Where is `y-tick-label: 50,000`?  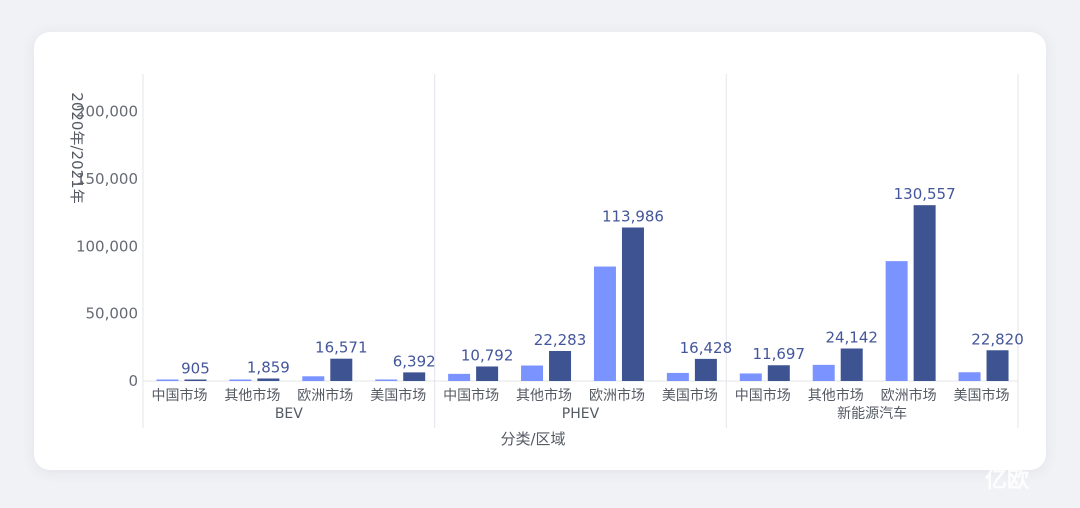
y-tick-label: 50,000 is located at coordinates (112, 314).